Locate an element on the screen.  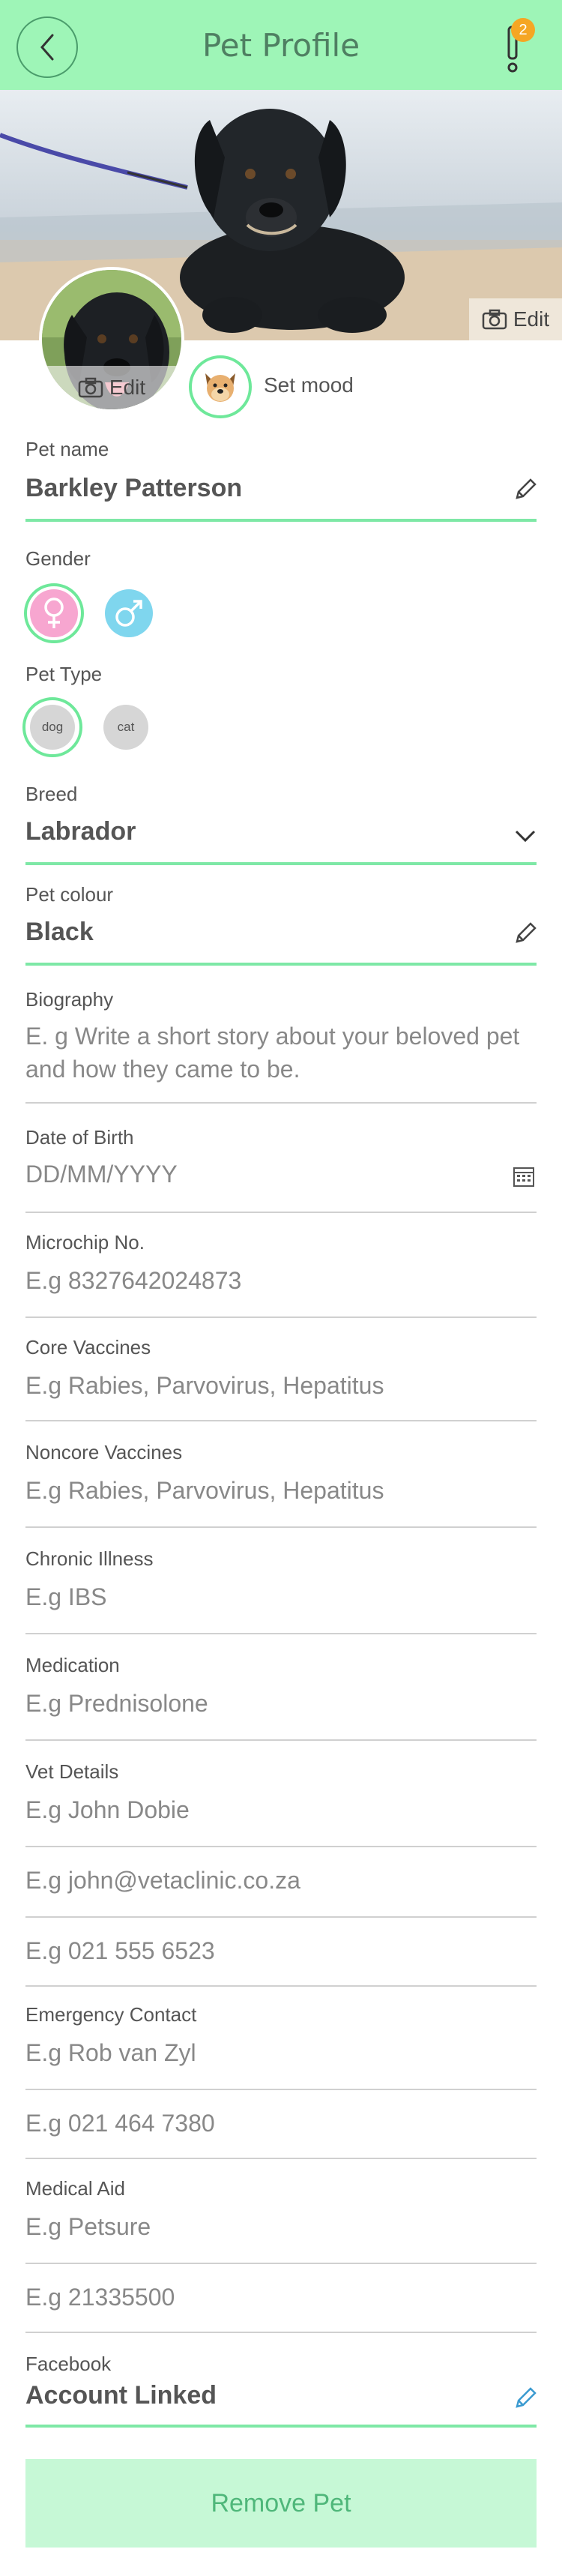
breed-label: Breed is located at coordinates (51, 794).